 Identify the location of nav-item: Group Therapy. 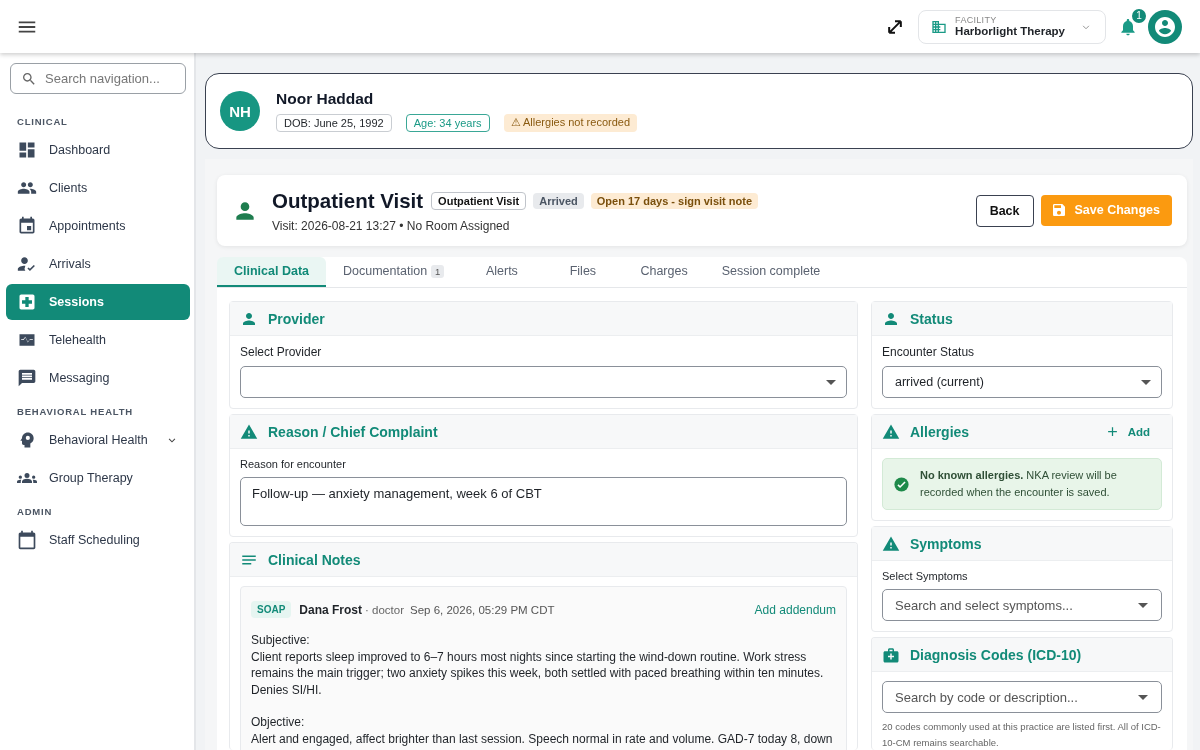
(98, 478).